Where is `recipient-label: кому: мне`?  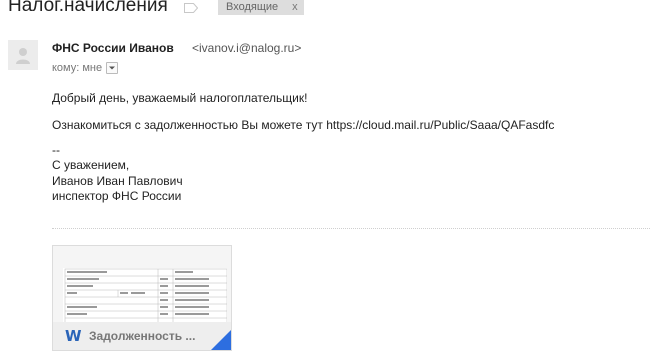 recipient-label: кому: мне is located at coordinates (77, 68).